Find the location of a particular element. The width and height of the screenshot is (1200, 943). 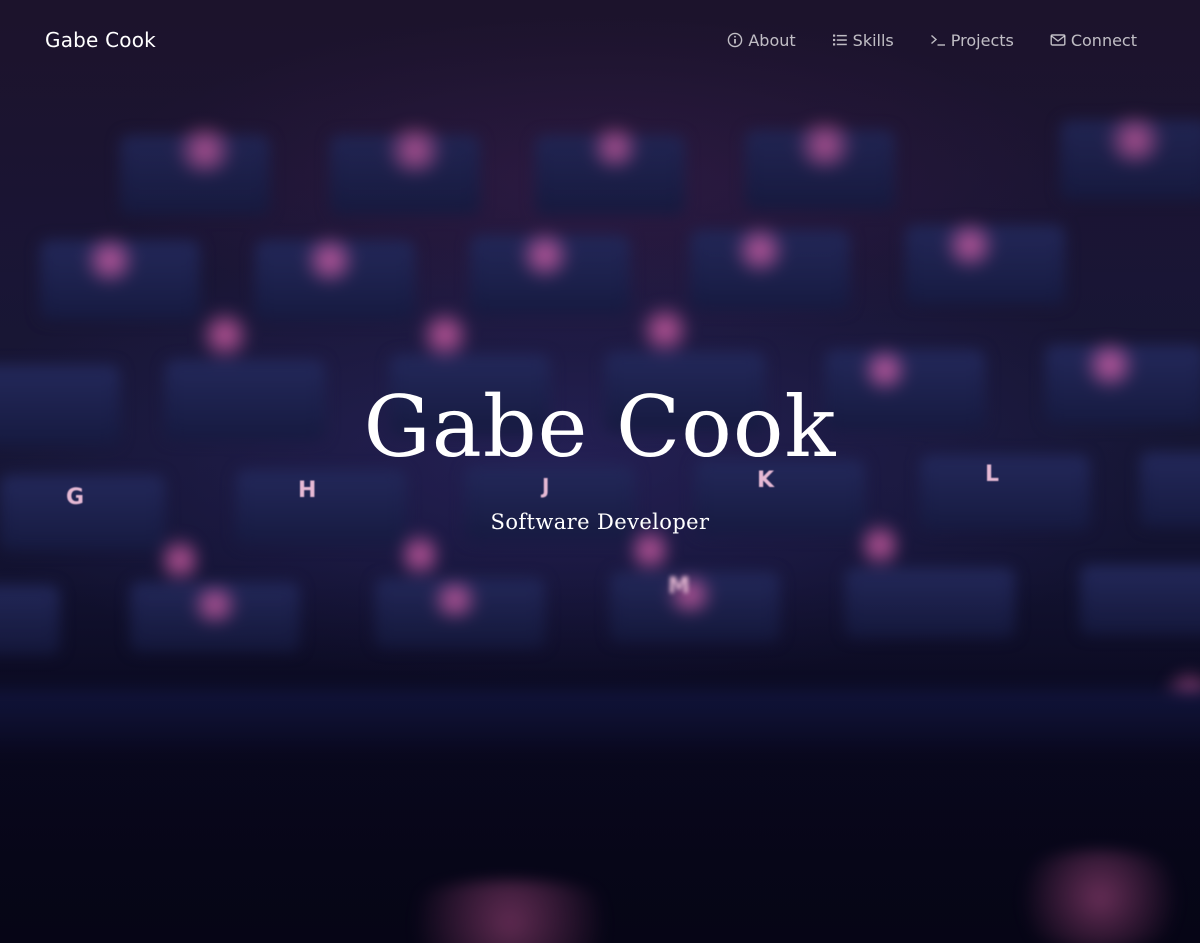

nav-link-connect: Connect is located at coordinates (1093, 40).